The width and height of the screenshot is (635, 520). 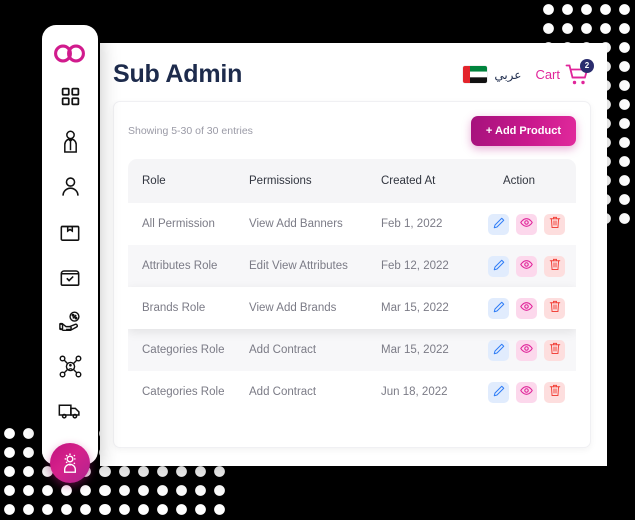 I want to click on sidebar-item-affiliates, so click(x=70, y=366).